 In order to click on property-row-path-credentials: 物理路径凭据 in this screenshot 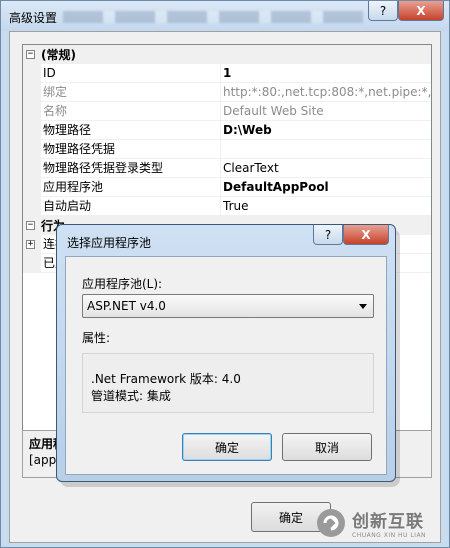, I will do `click(227, 149)`.